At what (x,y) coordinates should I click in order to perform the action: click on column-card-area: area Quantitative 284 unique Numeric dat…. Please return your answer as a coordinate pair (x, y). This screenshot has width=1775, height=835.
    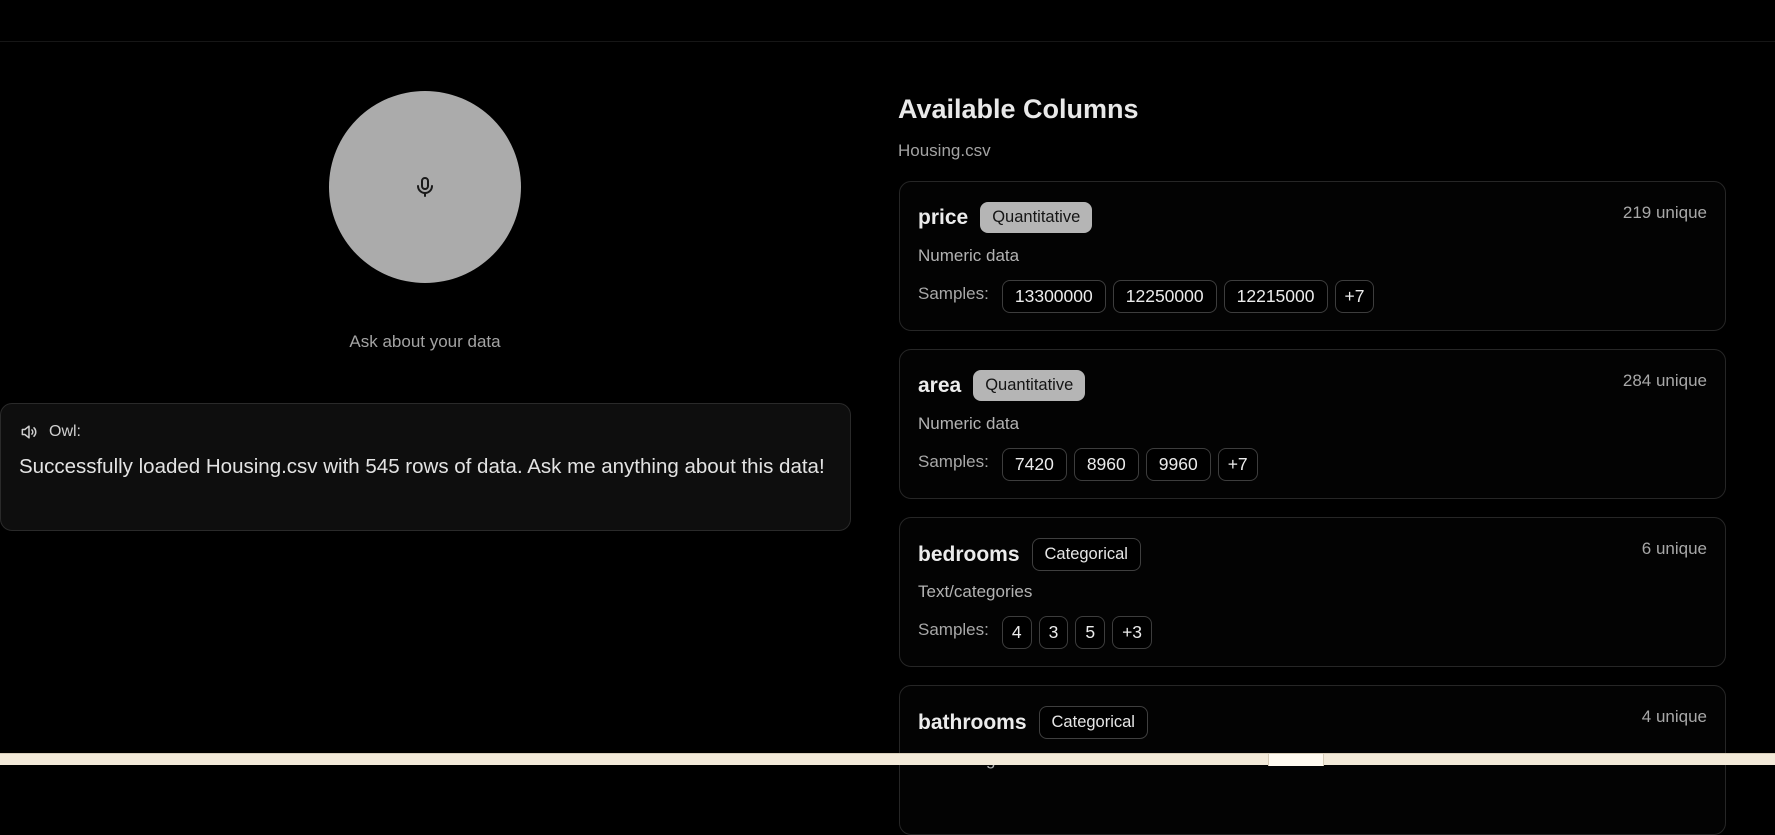
    Looking at the image, I should click on (1312, 424).